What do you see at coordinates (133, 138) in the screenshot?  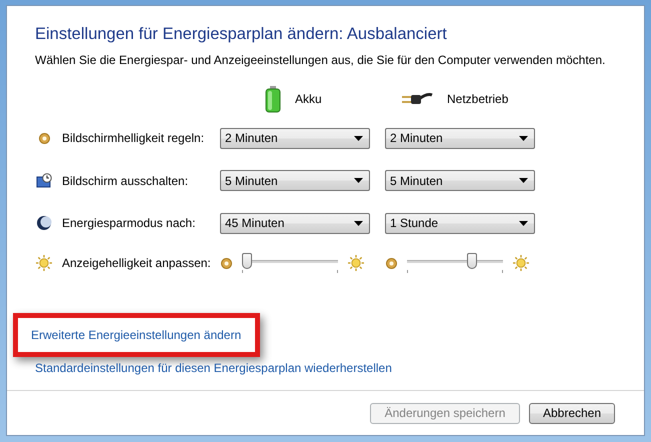 I see `setting-label: Bildschirmhelligkeit regeln:` at bounding box center [133, 138].